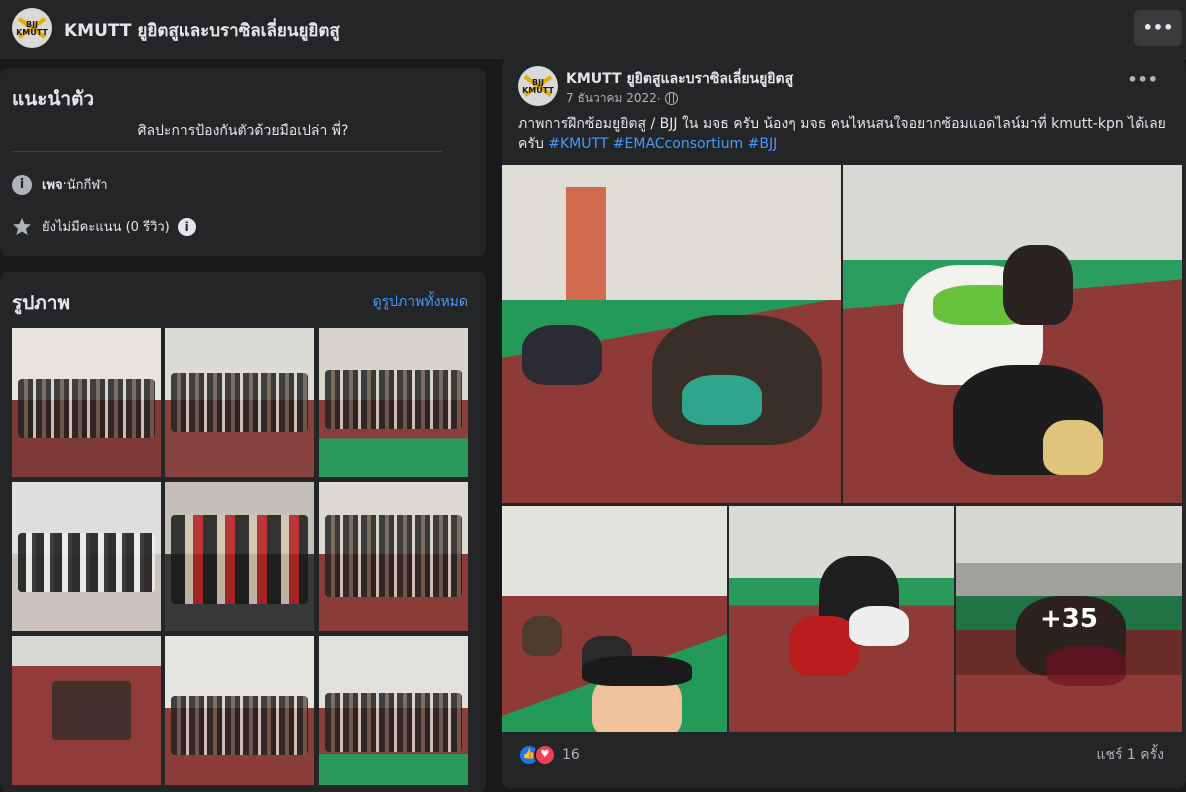 The image size is (1186, 792). I want to click on category-row: i เพจ · นักกีฬา, so click(60, 184).